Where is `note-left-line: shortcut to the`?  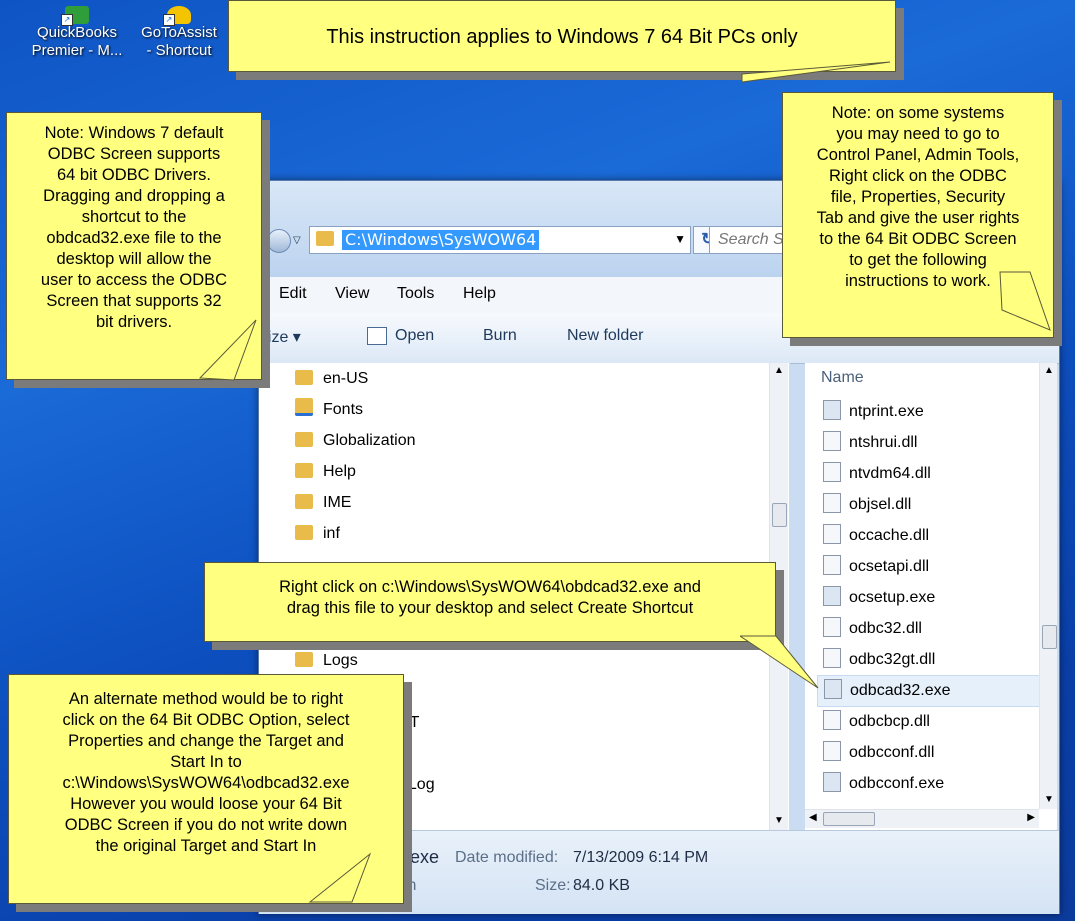 note-left-line: shortcut to the is located at coordinates (134, 217).